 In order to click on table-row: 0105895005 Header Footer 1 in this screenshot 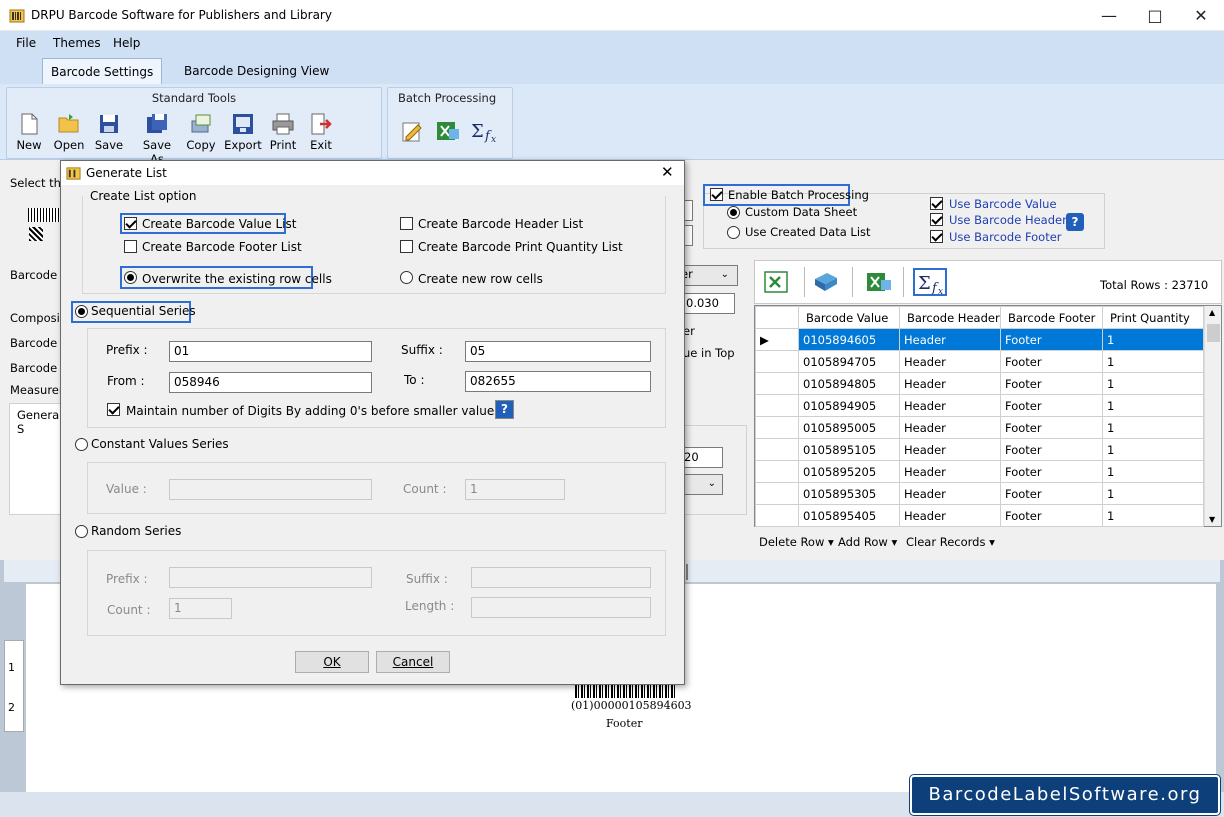, I will do `click(979, 427)`.